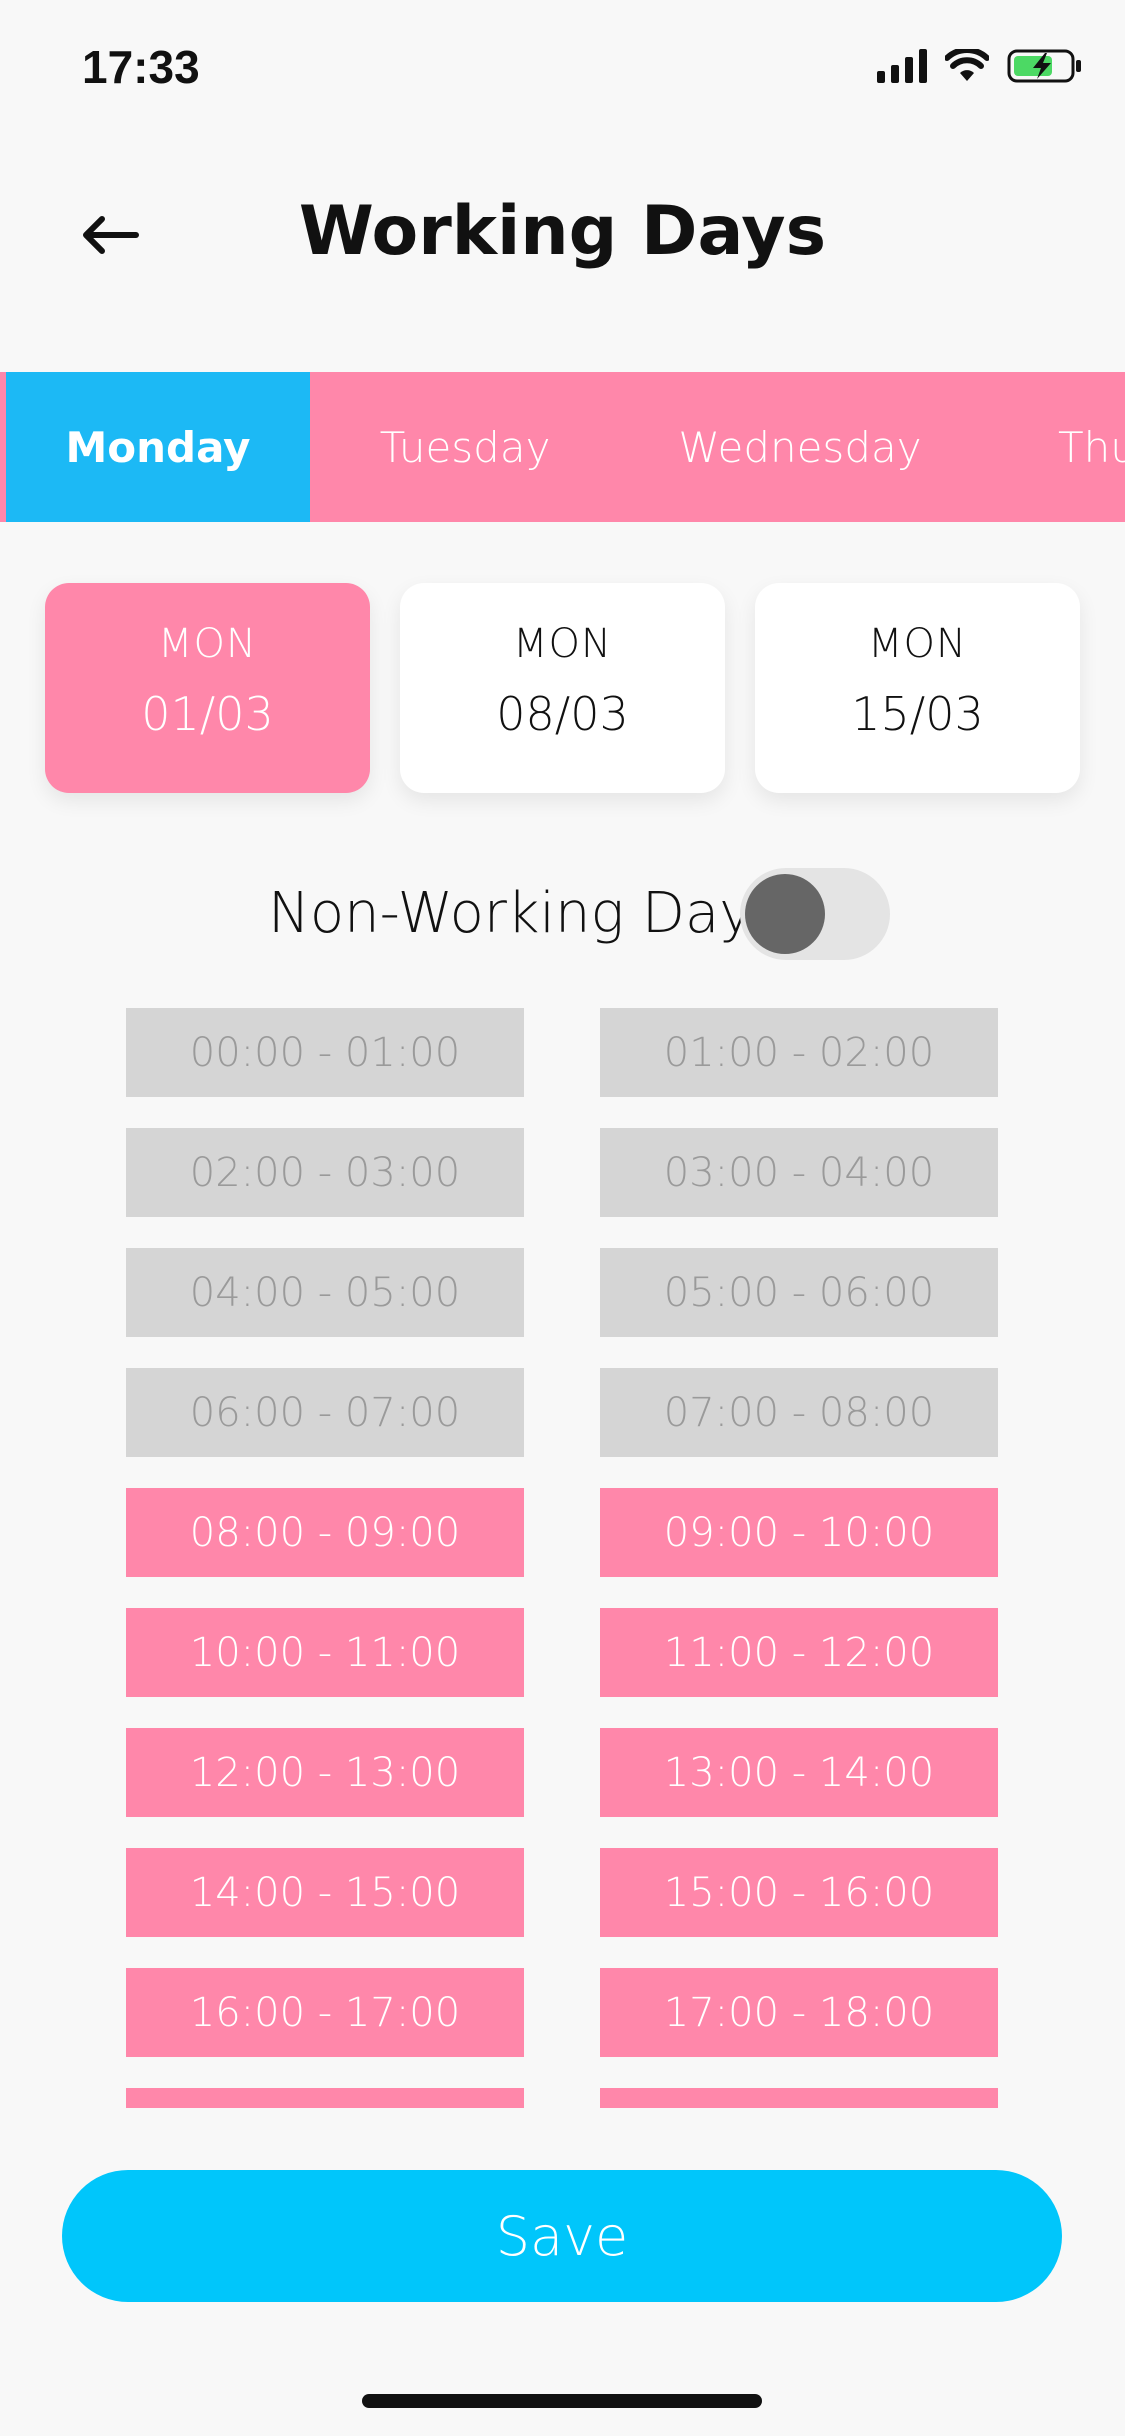 The width and height of the screenshot is (1125, 2436). I want to click on home-indicator, so click(562, 2401).